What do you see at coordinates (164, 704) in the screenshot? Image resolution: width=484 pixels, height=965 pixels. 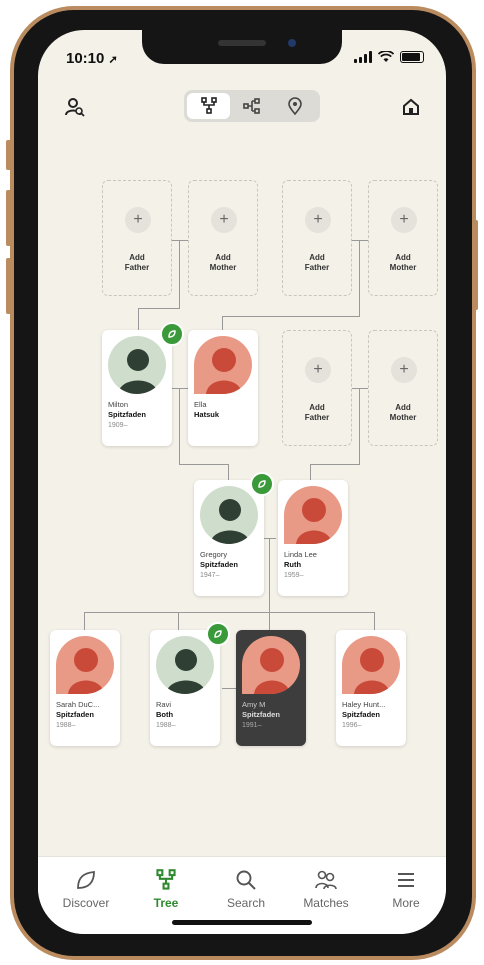 I see `person-first-name: Ravi` at bounding box center [164, 704].